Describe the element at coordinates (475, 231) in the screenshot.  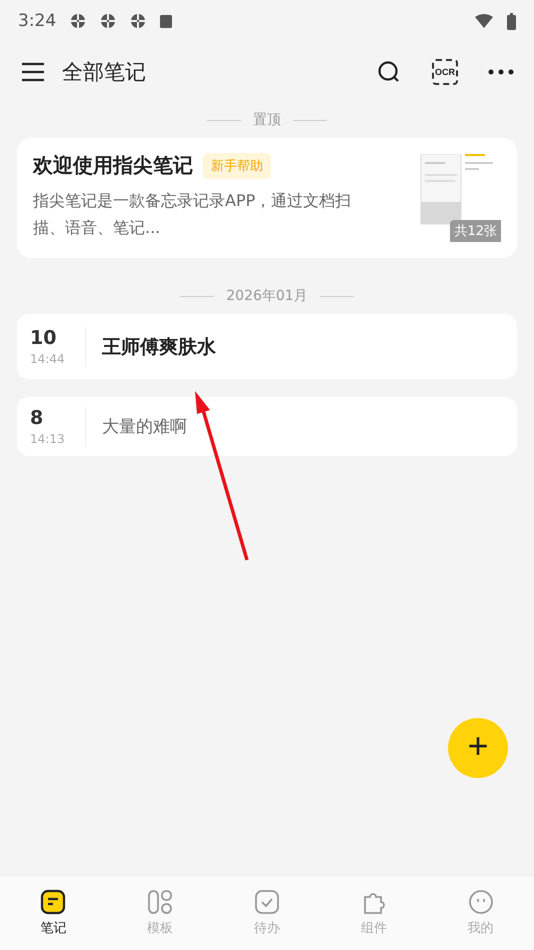
I see `image-count-badge: 共12张` at that location.